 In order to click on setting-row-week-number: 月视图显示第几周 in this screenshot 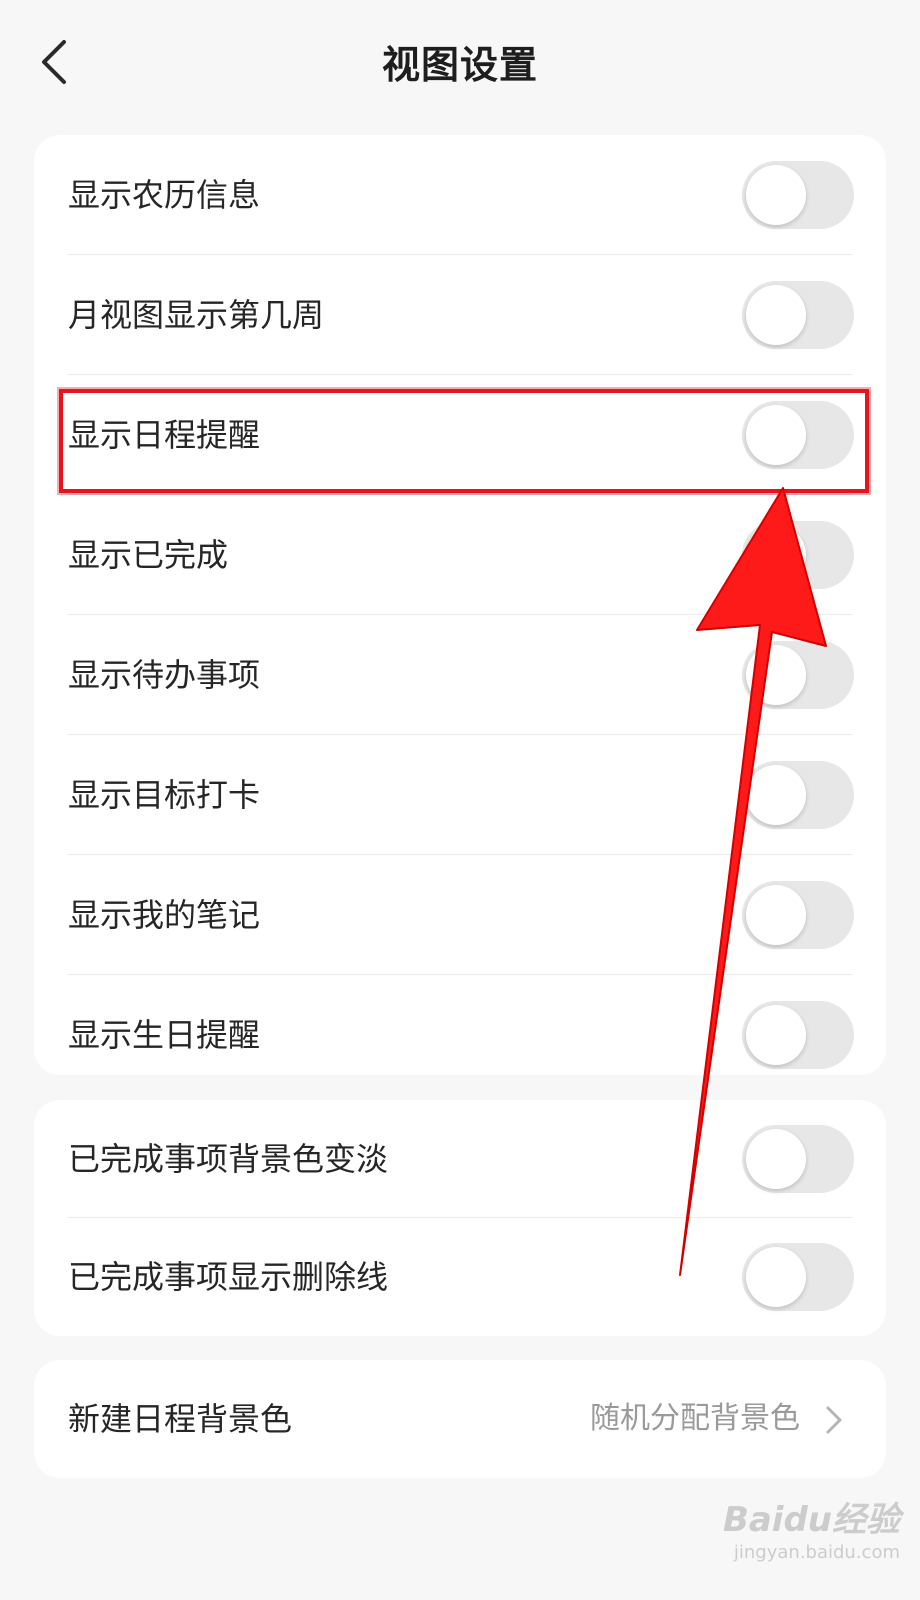, I will do `click(460, 315)`.